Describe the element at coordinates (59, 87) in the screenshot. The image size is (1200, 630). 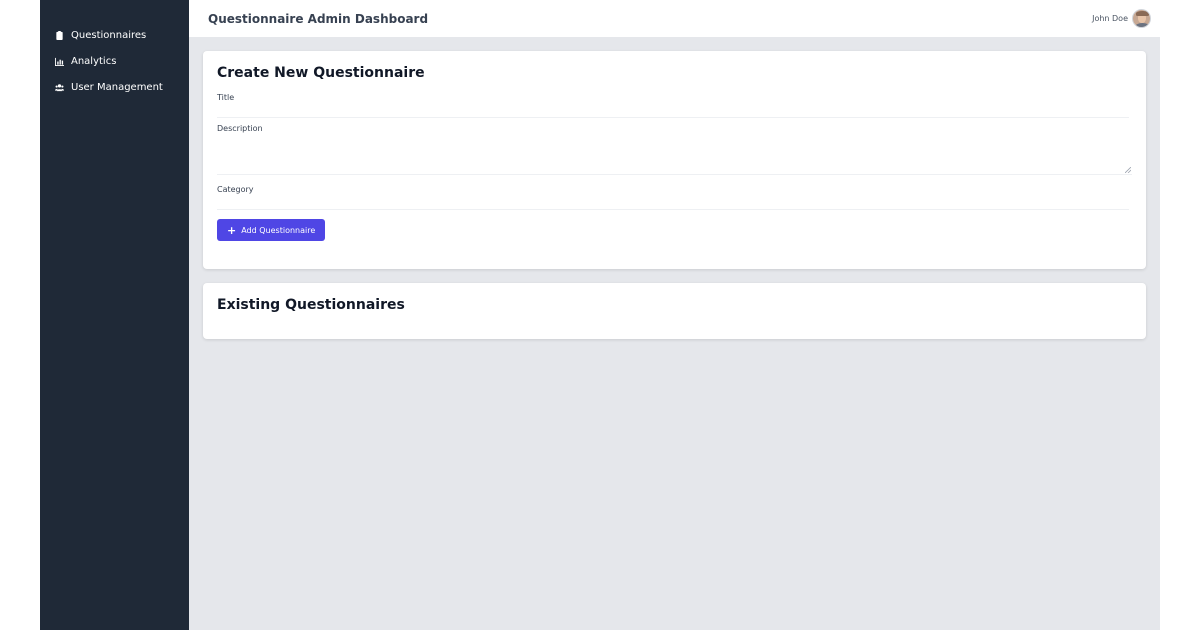
I see `users-icon` at that location.